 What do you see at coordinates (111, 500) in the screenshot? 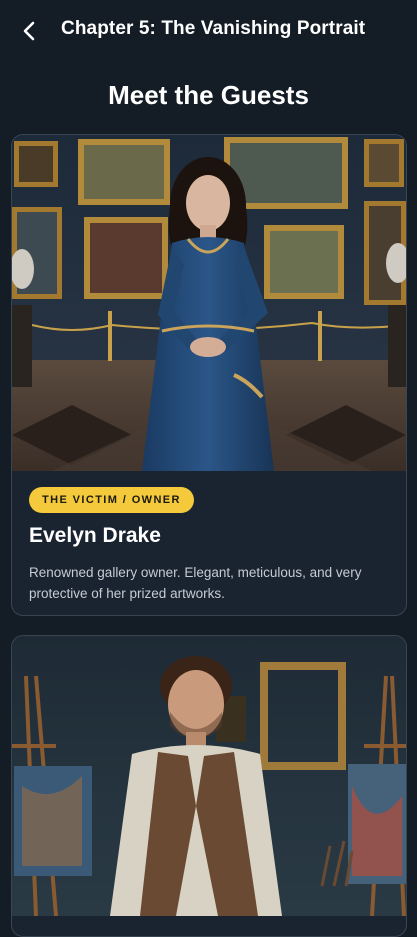
I see `role-badge: THE VICTIM / OWNER` at bounding box center [111, 500].